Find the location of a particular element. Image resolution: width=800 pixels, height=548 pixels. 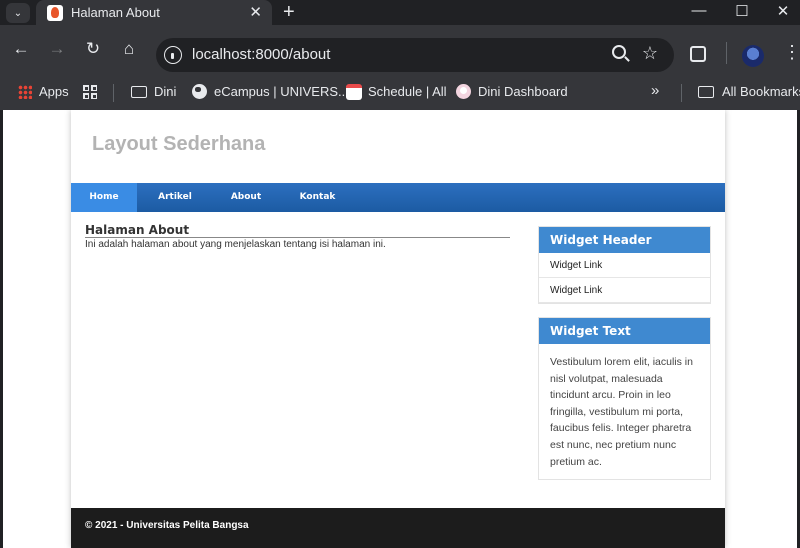

browser-tab: Halaman About ✕ is located at coordinates (154, 12).